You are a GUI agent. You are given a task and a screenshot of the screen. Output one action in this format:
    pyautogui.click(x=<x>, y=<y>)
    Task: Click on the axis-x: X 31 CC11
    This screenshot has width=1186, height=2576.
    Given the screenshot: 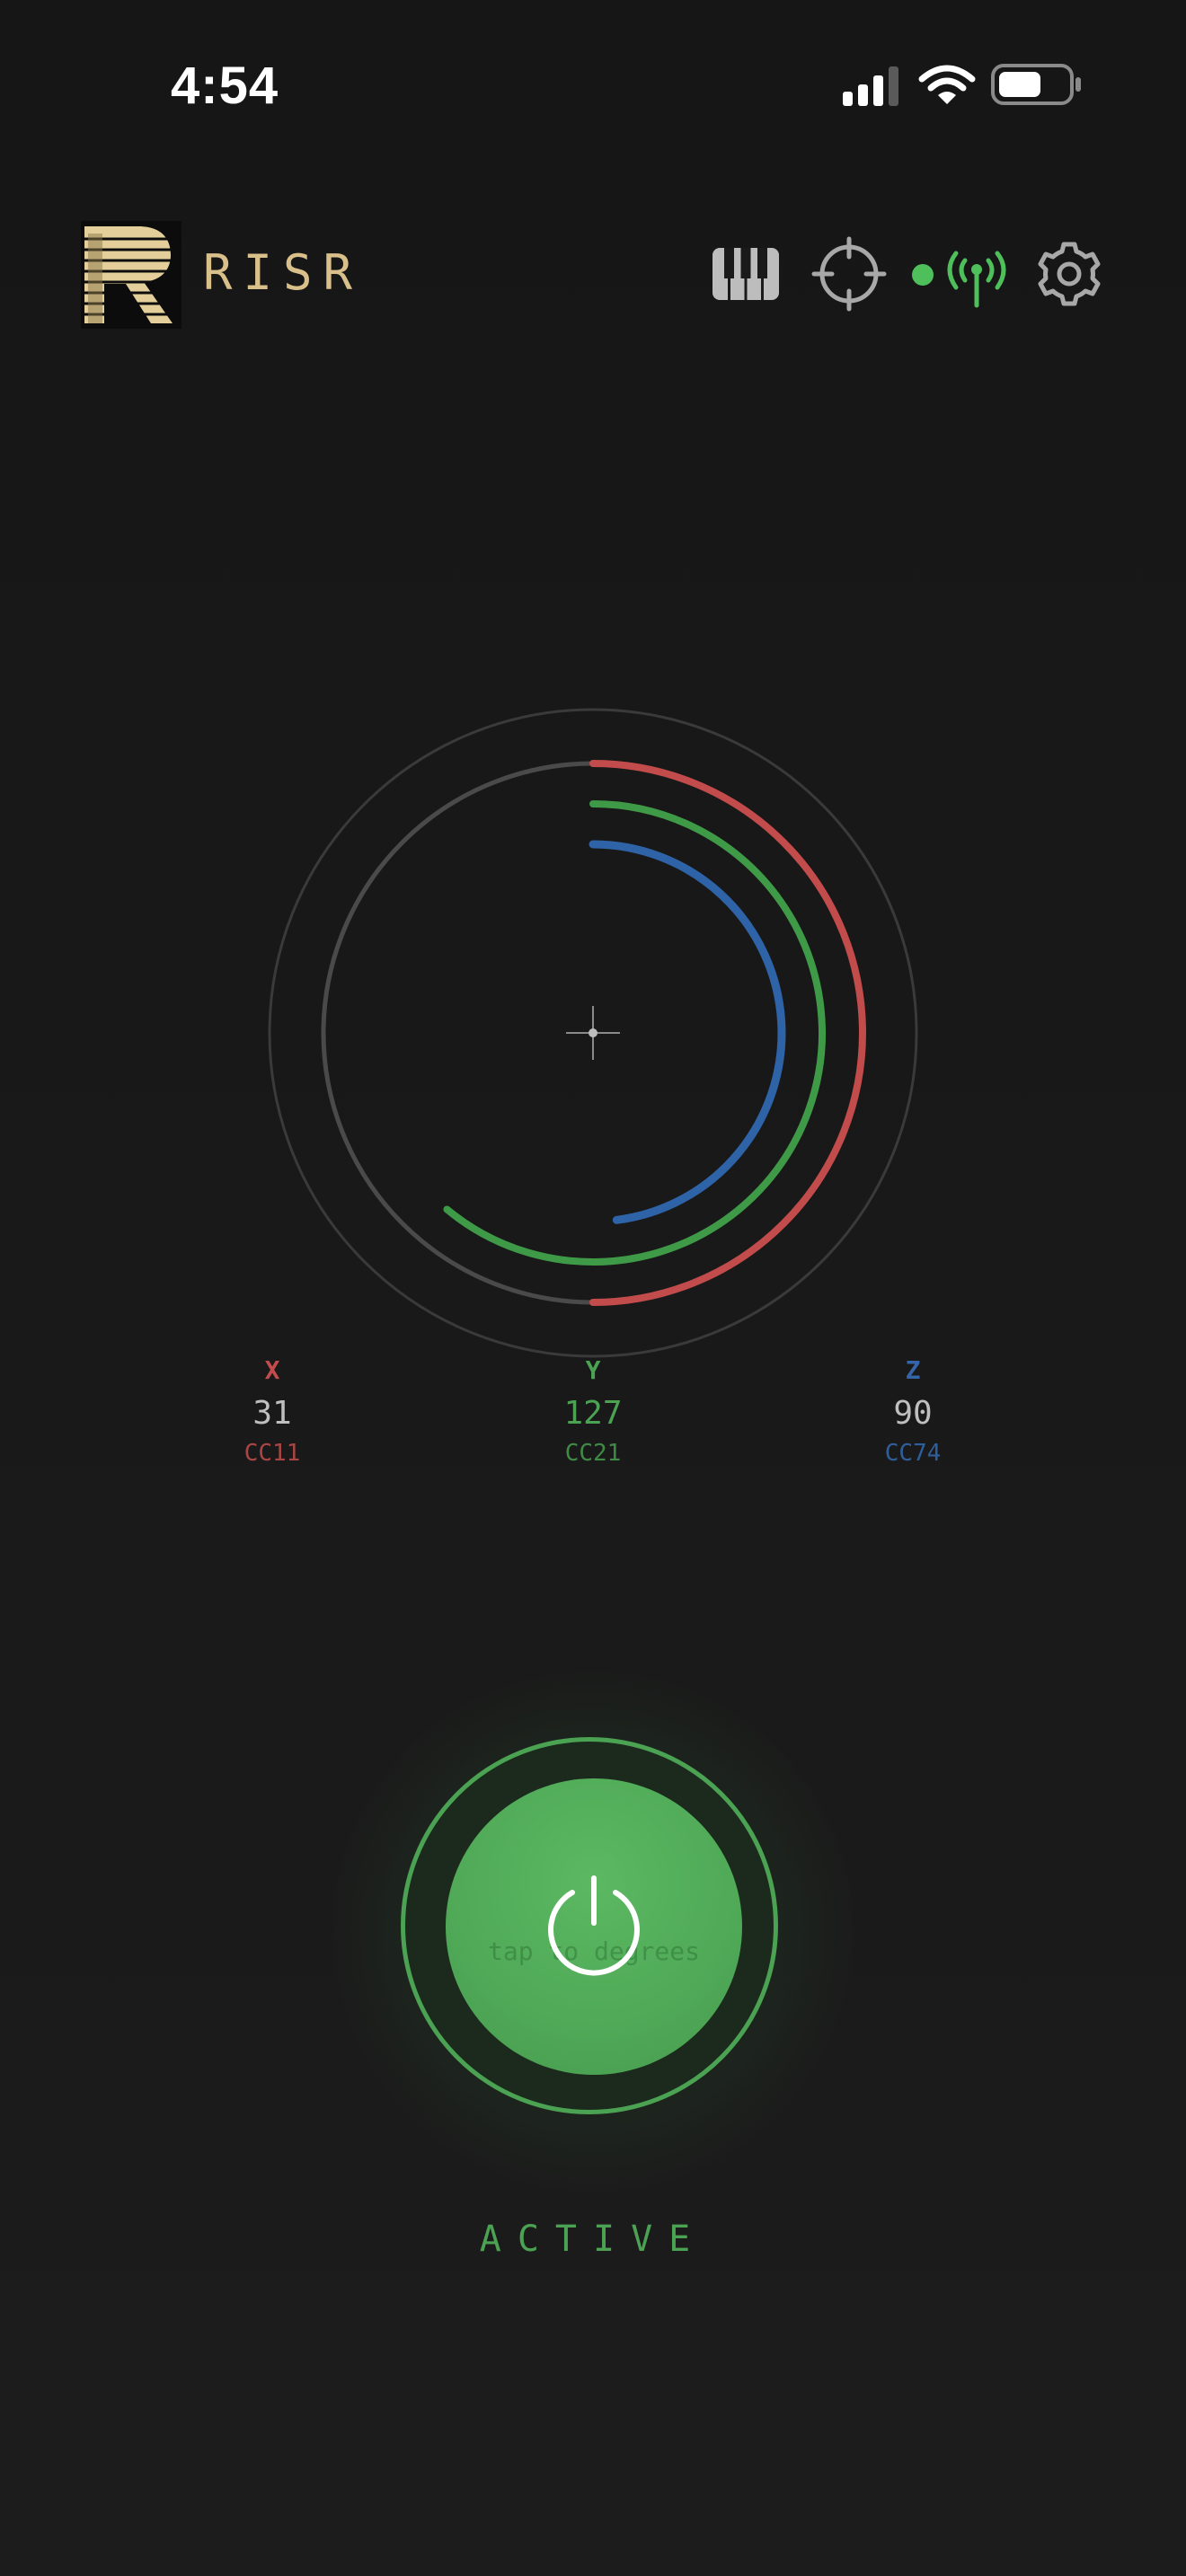 What is the action you would take?
    pyautogui.click(x=272, y=1408)
    